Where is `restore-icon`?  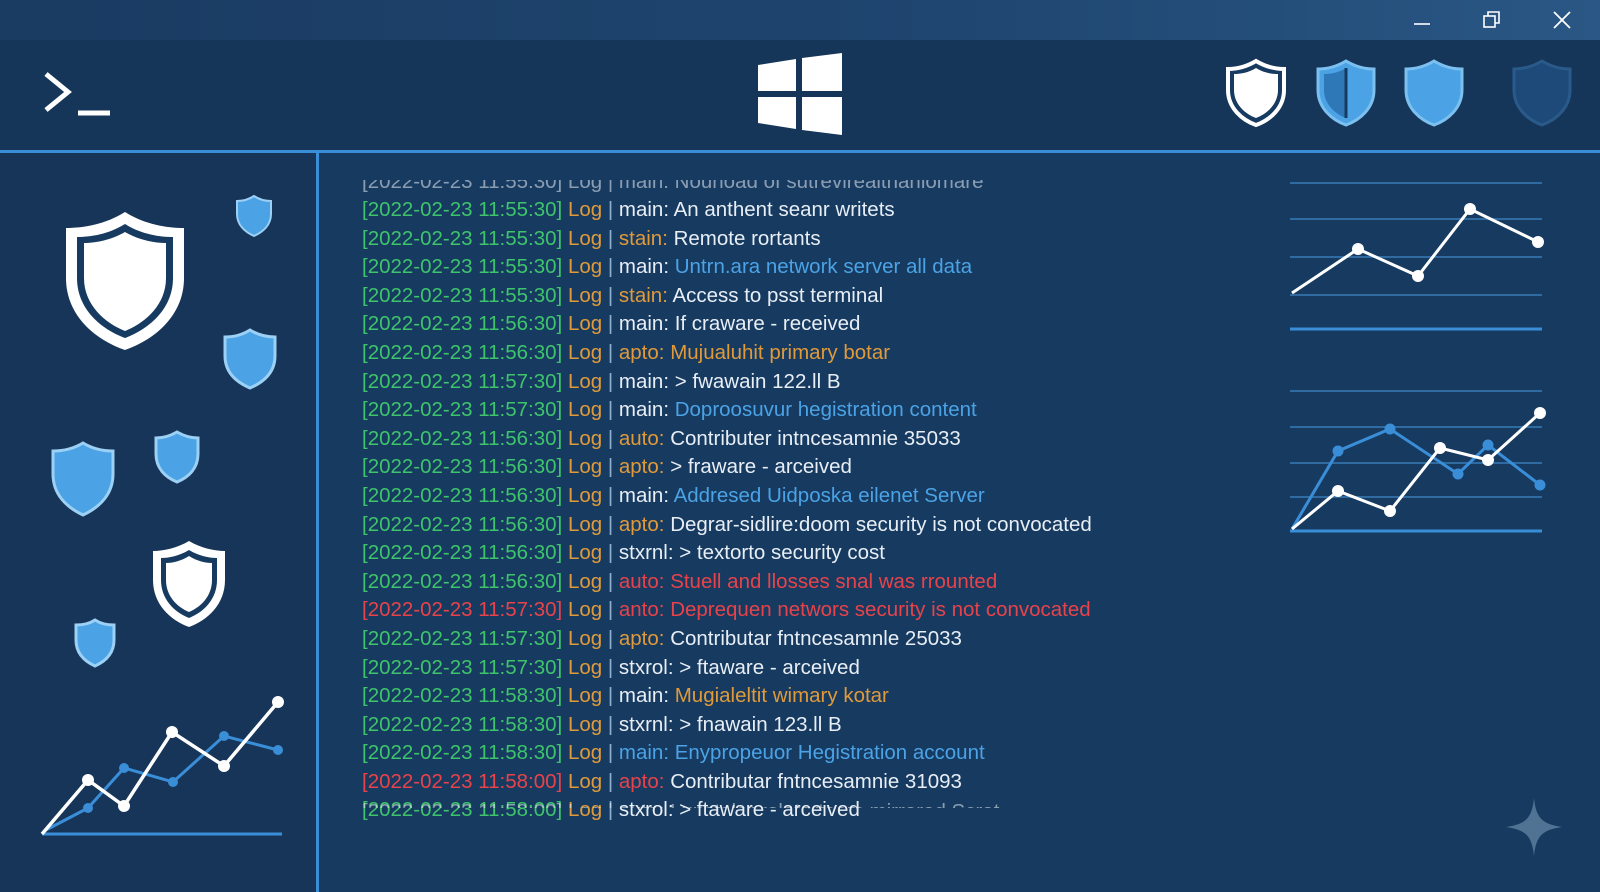
restore-icon is located at coordinates (1491, 19).